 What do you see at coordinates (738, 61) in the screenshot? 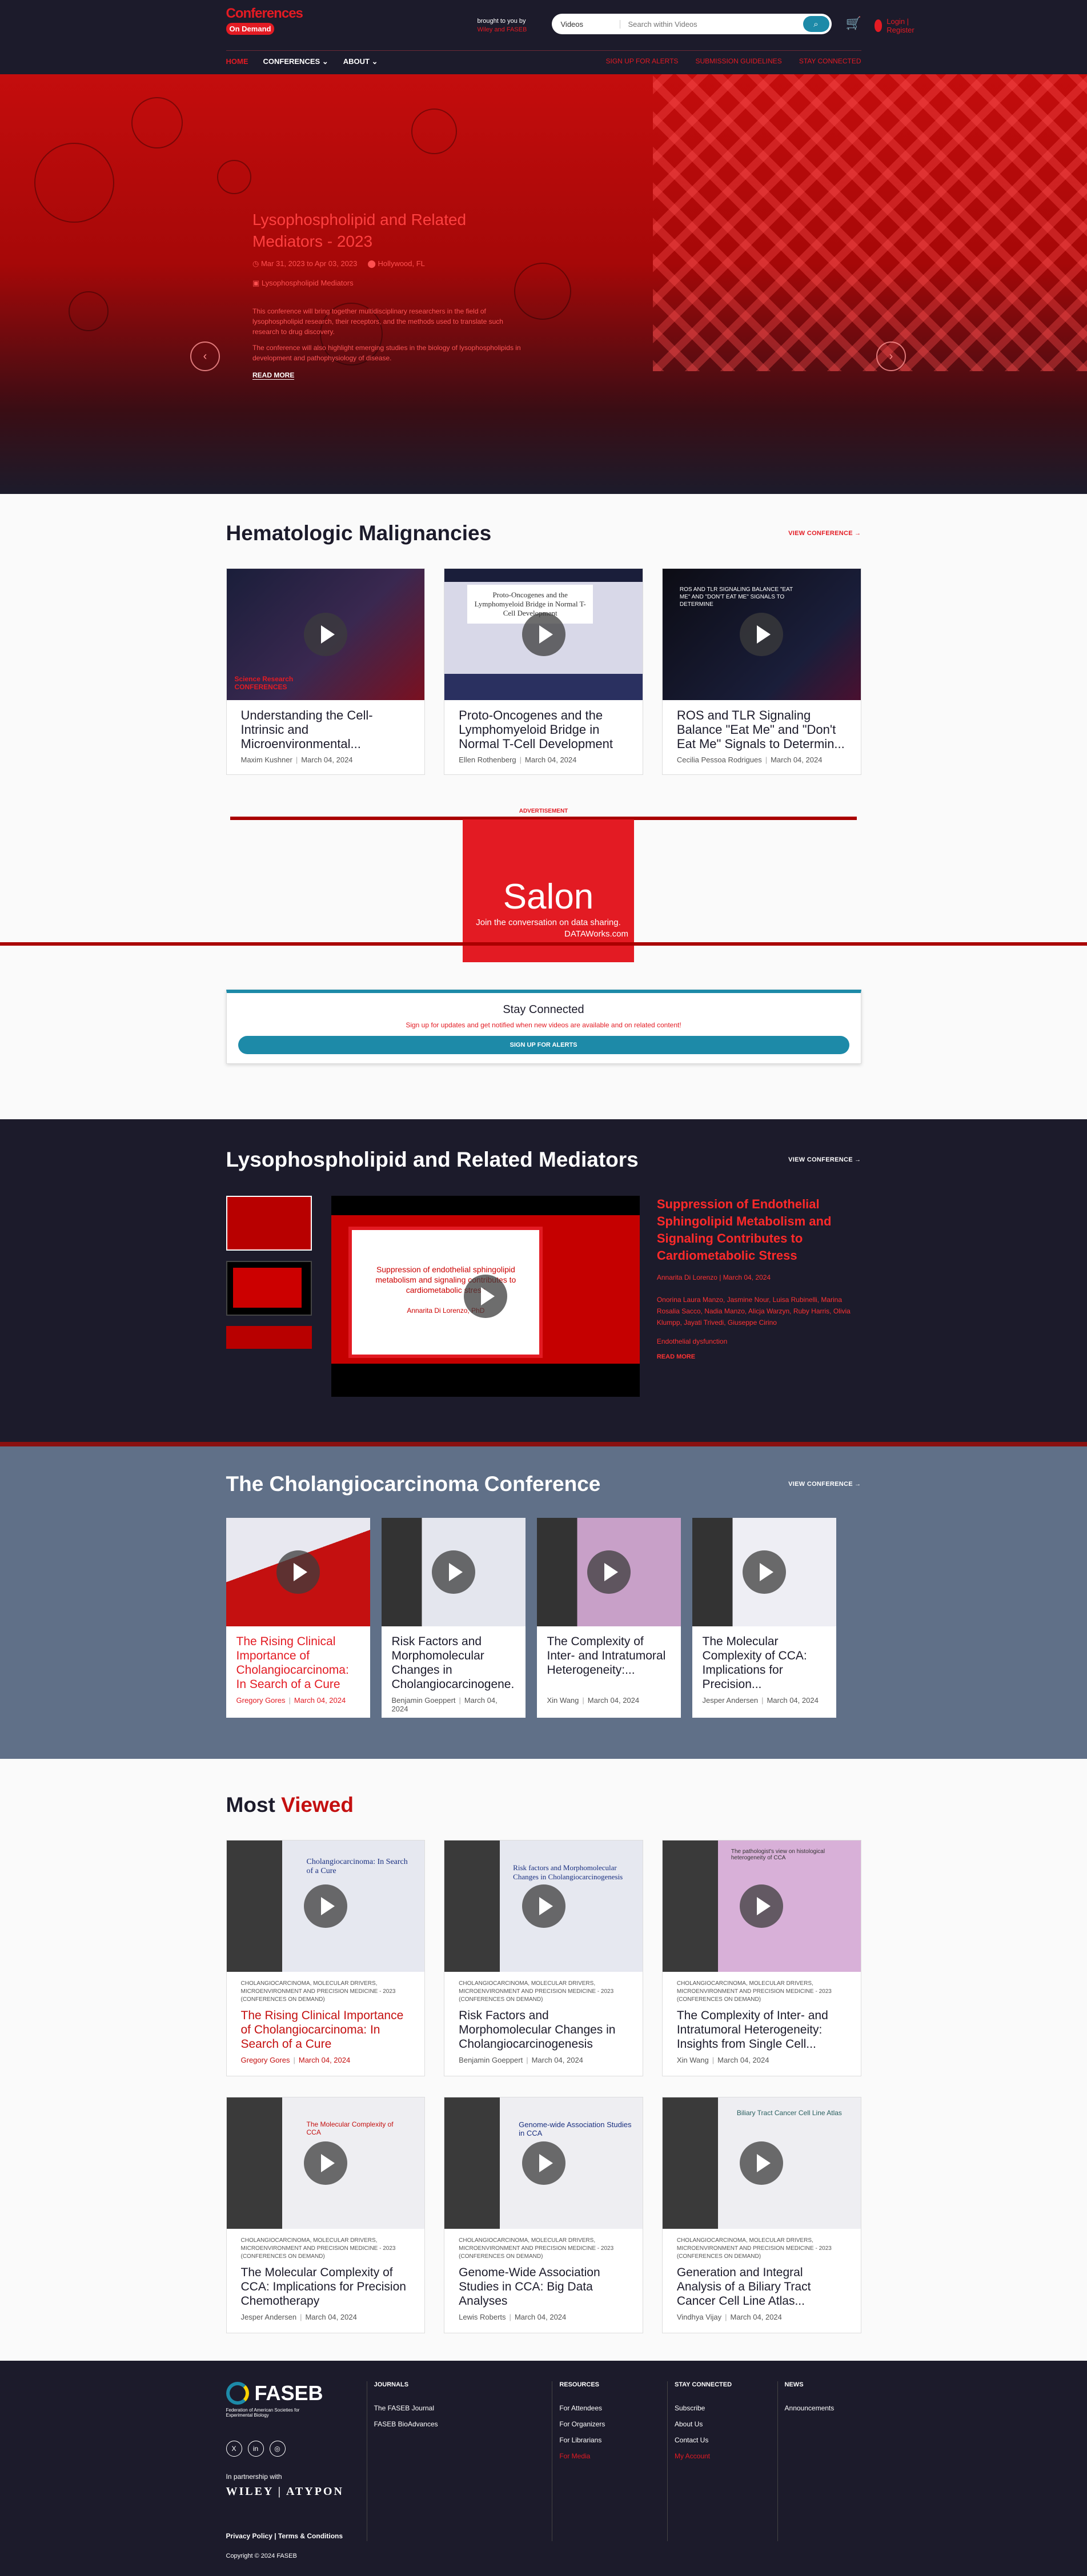
I see `nav-submission: SUBMISSION GUIDELINES` at bounding box center [738, 61].